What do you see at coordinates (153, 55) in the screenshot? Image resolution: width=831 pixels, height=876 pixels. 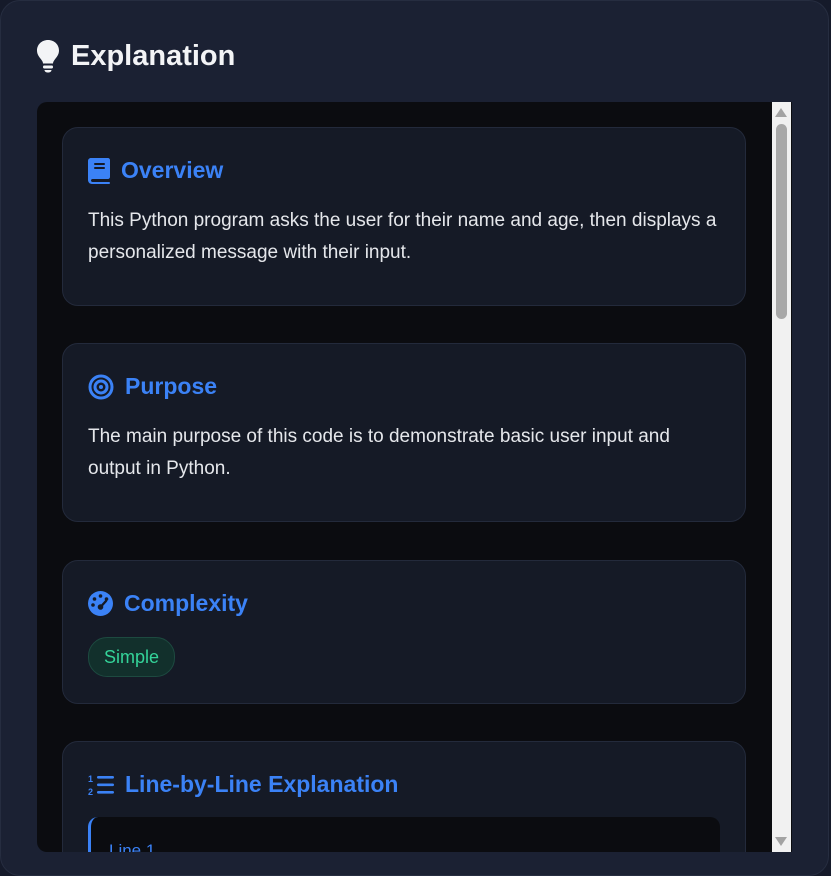 I see `panel-title: Explanation` at bounding box center [153, 55].